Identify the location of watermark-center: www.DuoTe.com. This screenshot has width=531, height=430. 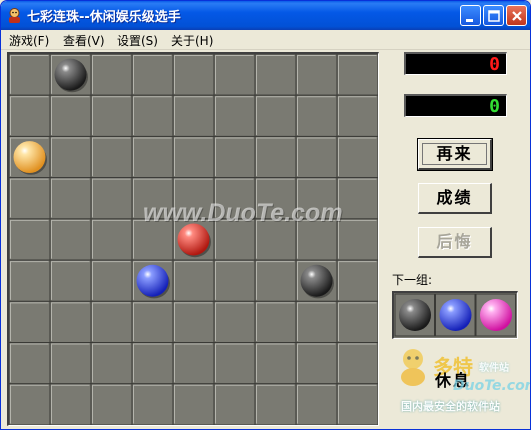
(243, 213).